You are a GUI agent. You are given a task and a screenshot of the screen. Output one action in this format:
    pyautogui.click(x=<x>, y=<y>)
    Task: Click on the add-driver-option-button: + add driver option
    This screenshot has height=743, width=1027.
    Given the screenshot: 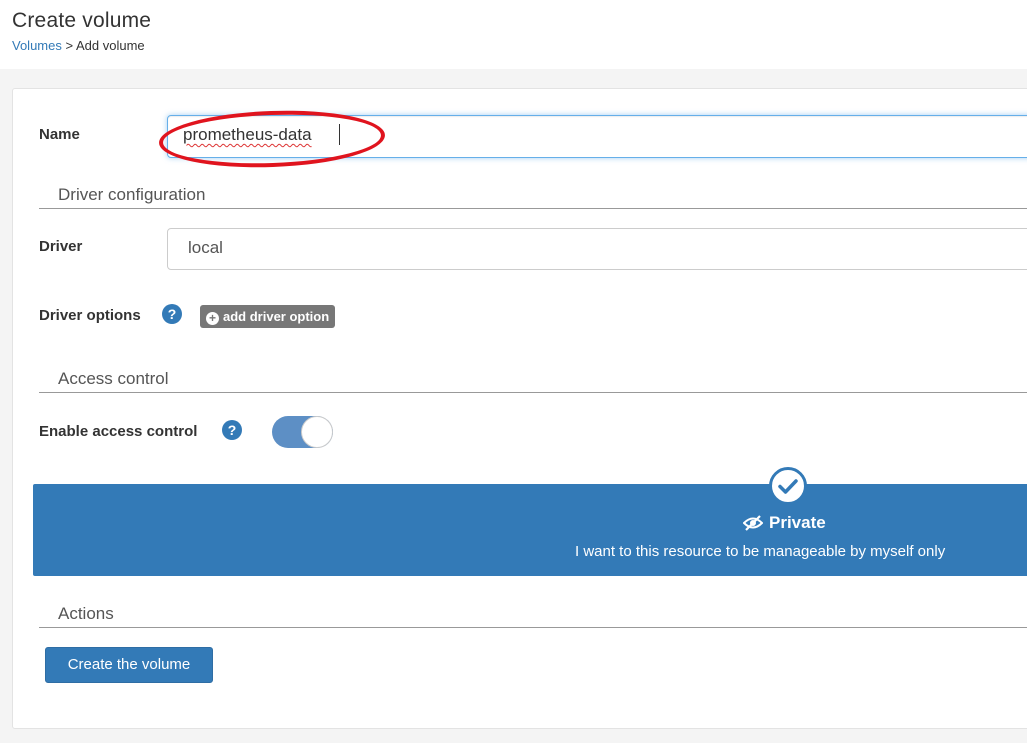 What is the action you would take?
    pyautogui.click(x=268, y=316)
    